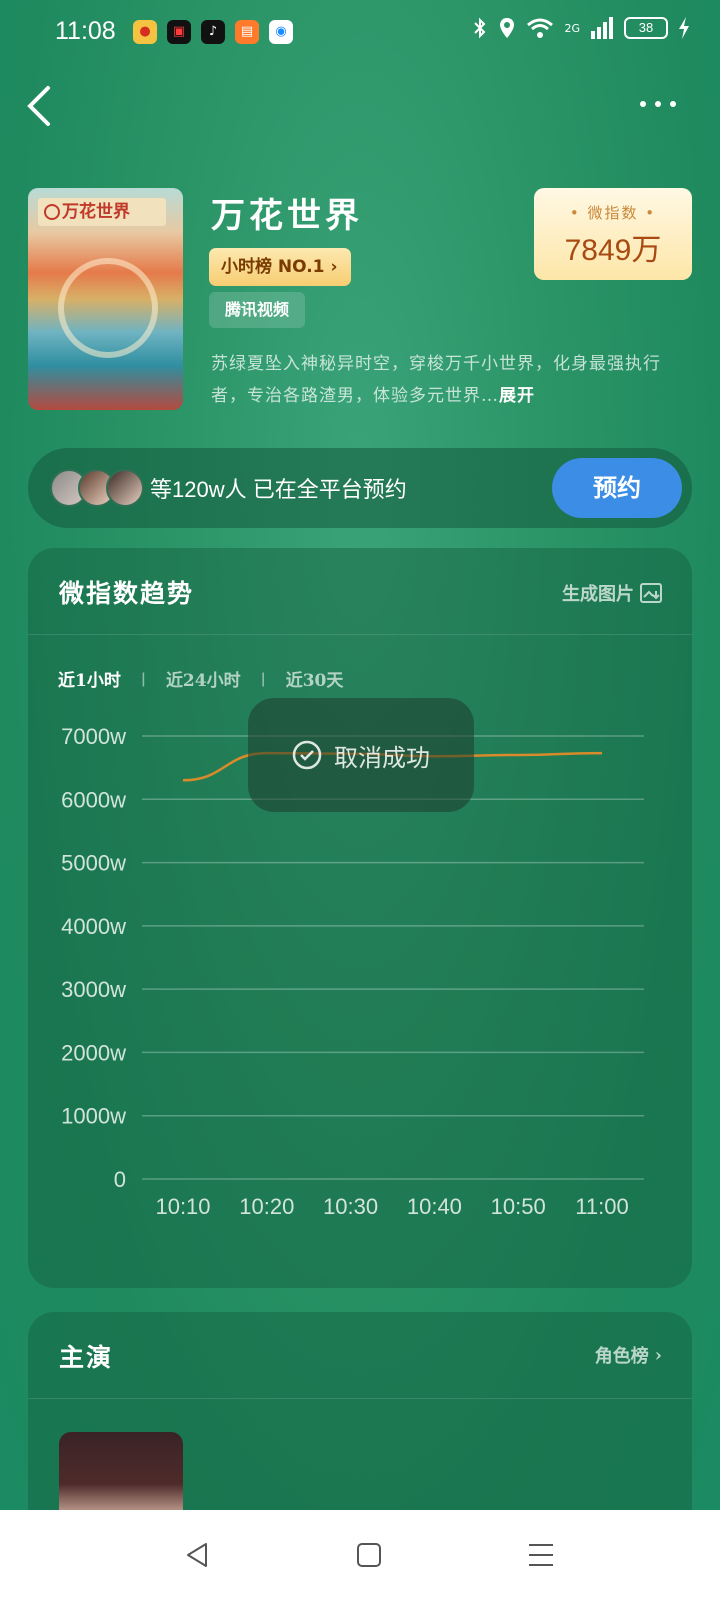  What do you see at coordinates (613, 250) in the screenshot?
I see `weizhishu-value: 7849万` at bounding box center [613, 250].